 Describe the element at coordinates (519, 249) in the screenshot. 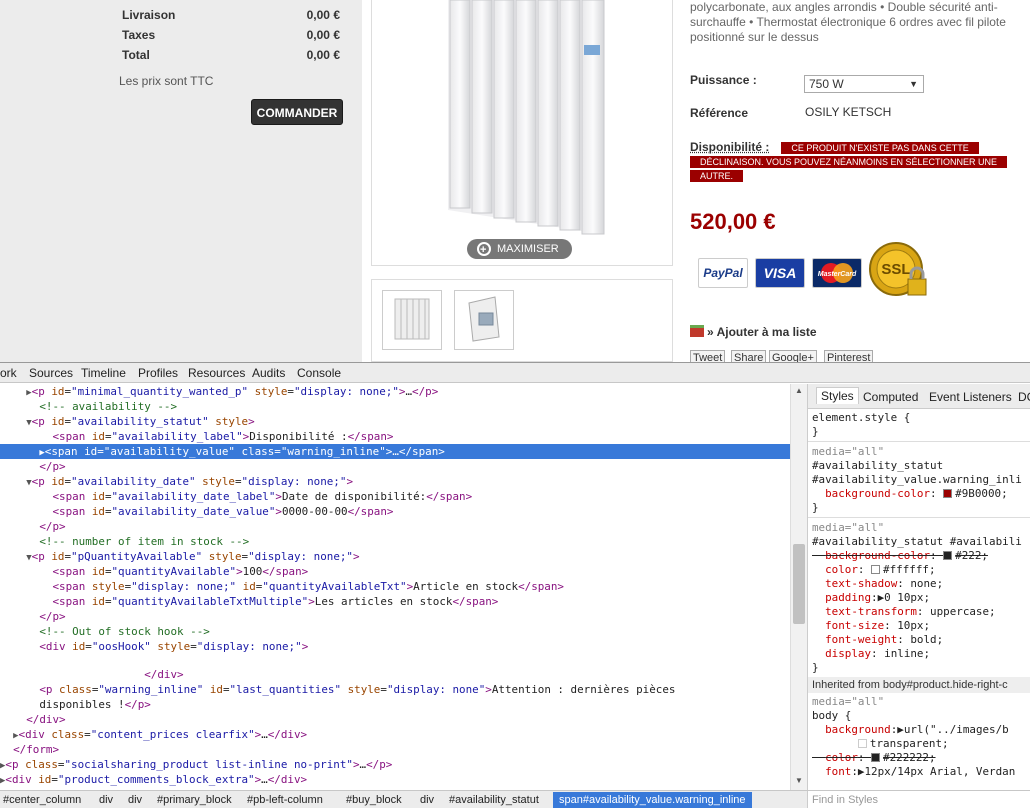

I see `maximize-button: MAXIMISER` at that location.